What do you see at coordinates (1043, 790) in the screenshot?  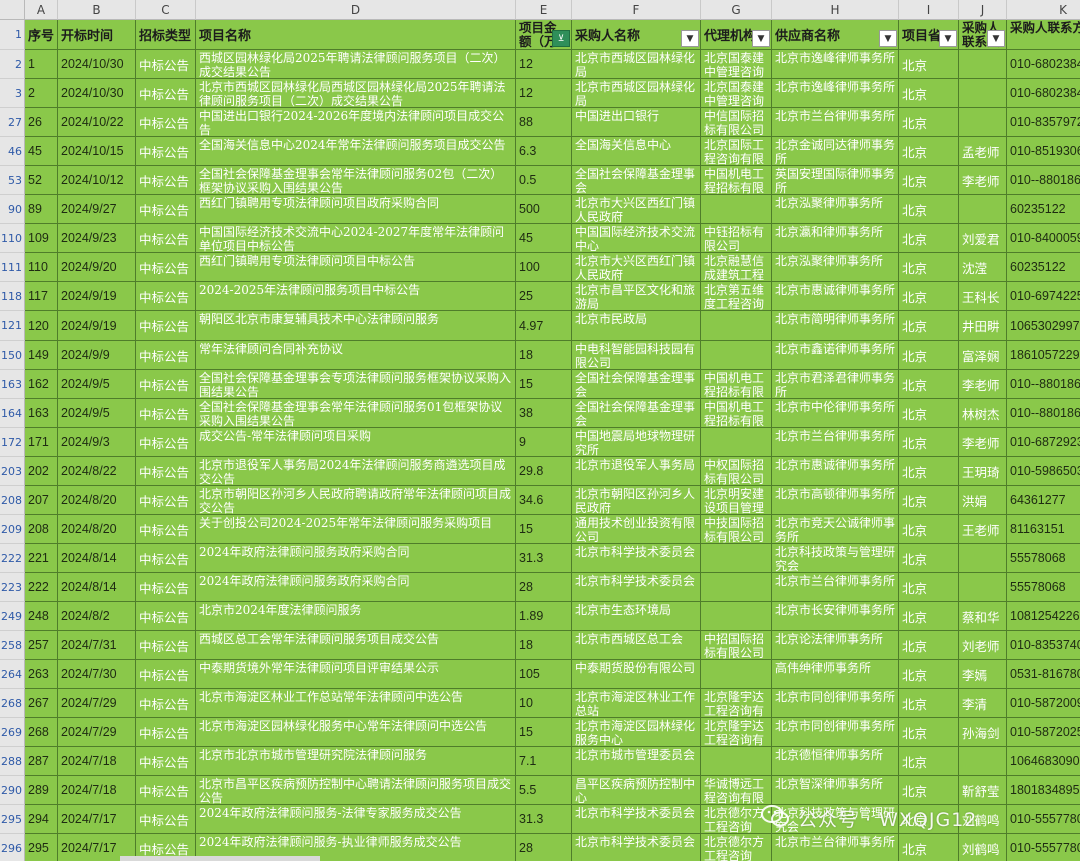 I see `cell-phone: 1801834895` at bounding box center [1043, 790].